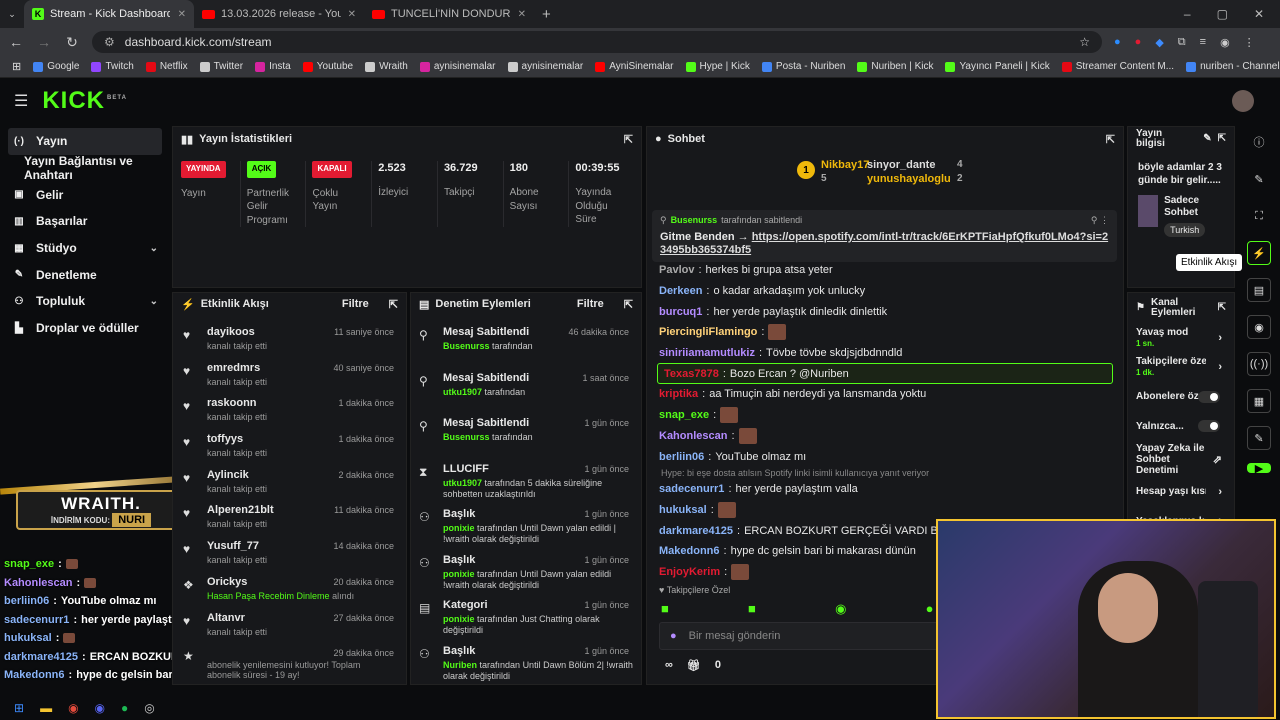 The width and height of the screenshot is (1280, 720). Describe the element at coordinates (85, 328) in the screenshot. I see `sidebar-item: ▙ Droplar ve ödüller` at that location.